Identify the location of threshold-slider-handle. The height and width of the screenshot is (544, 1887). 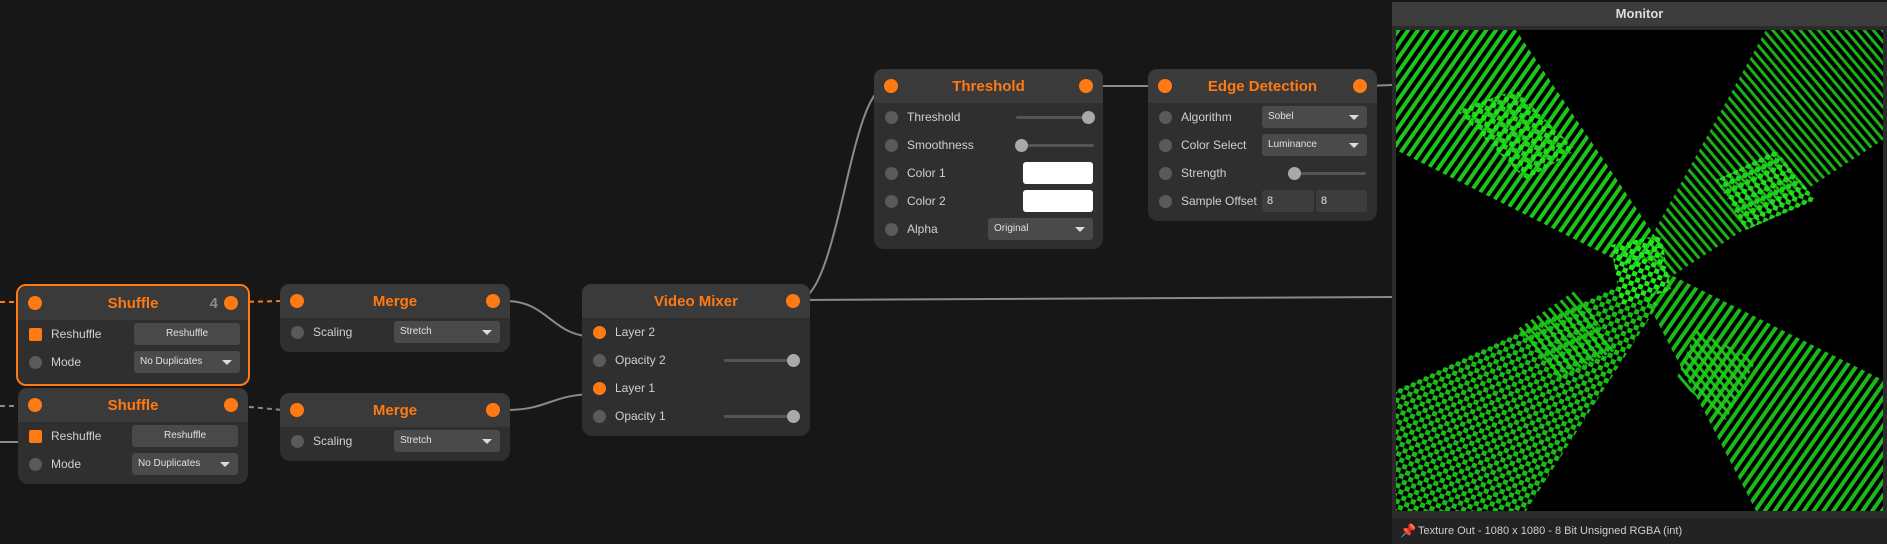
(1088, 117).